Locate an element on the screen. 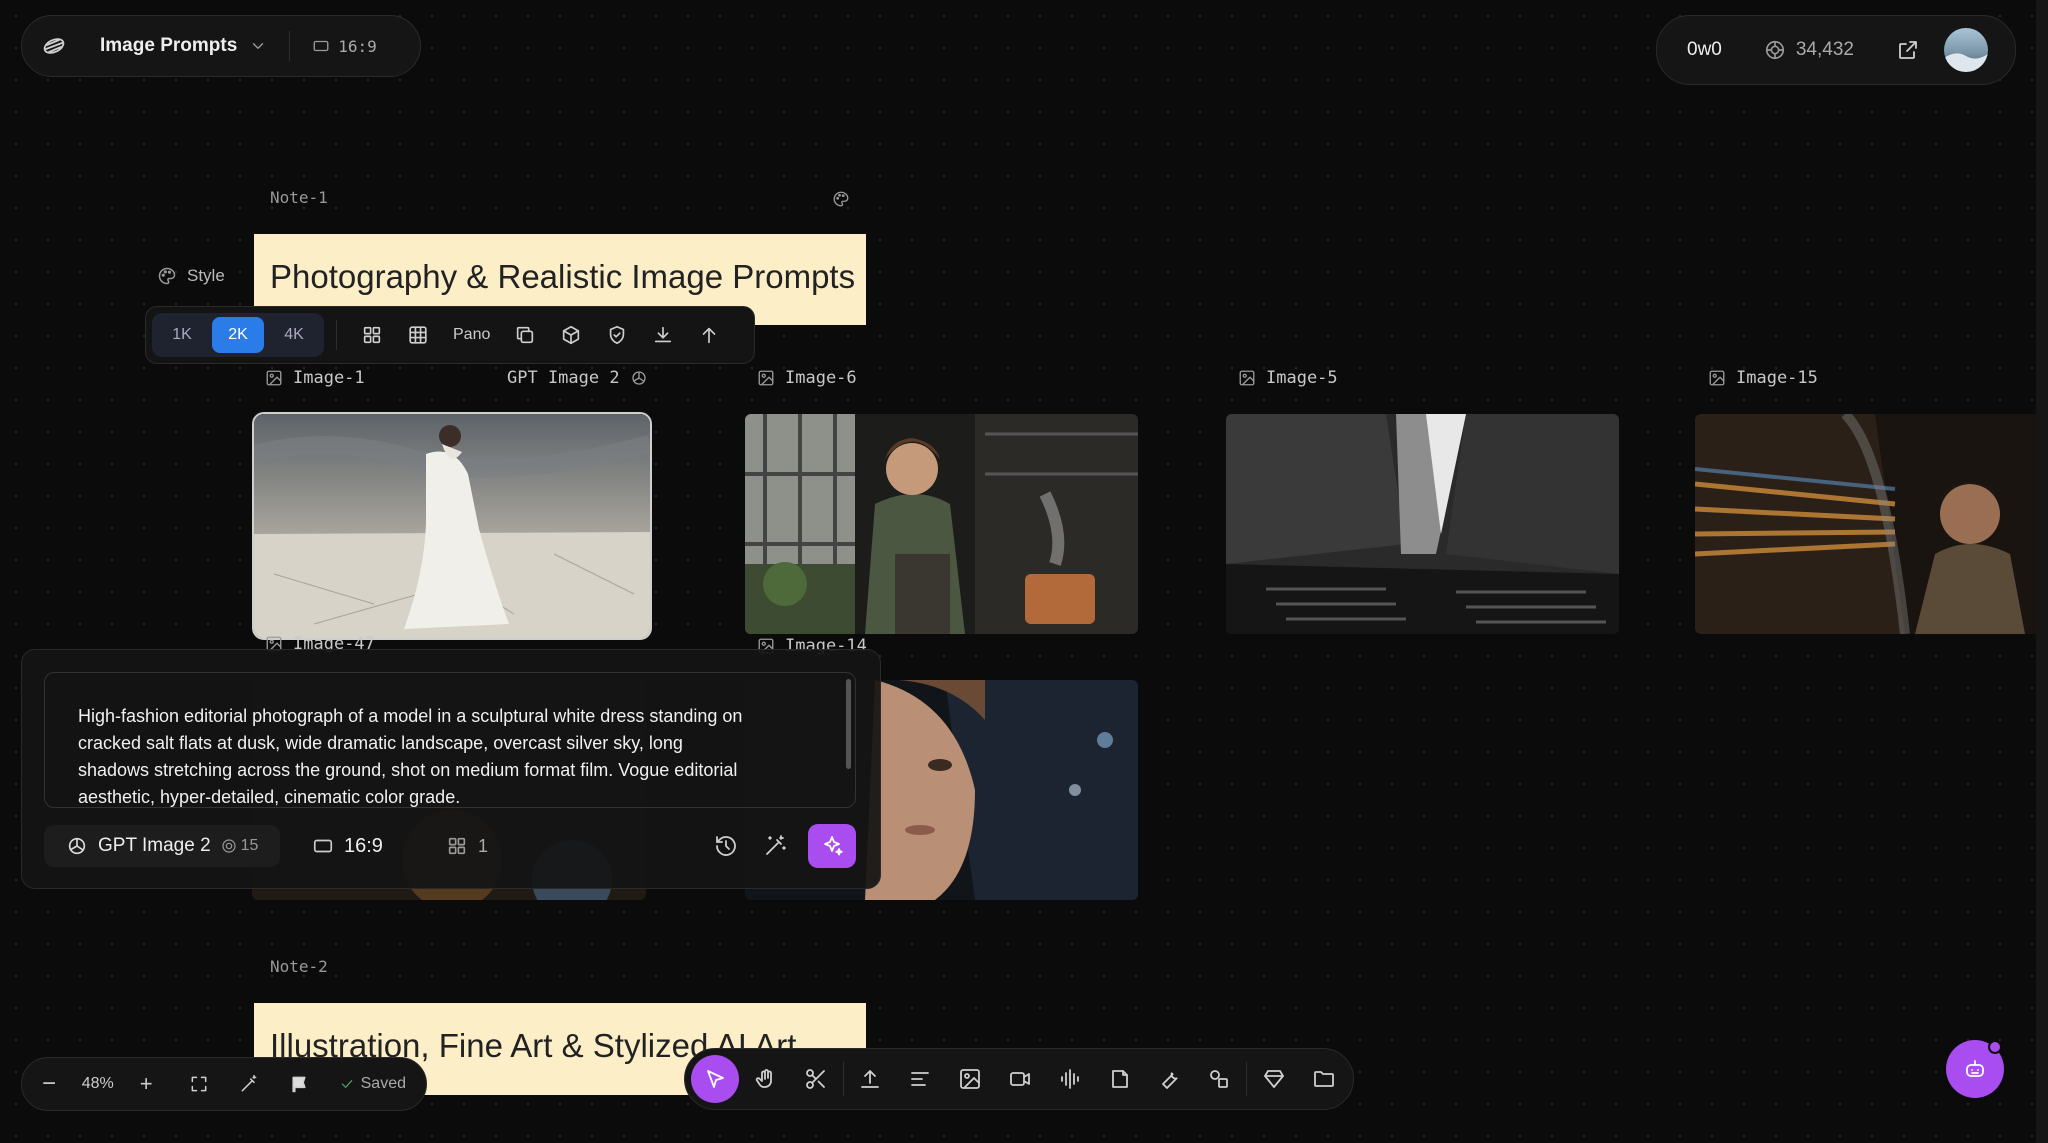 The image size is (2048, 1143). image-label: Image-1 is located at coordinates (315, 378).